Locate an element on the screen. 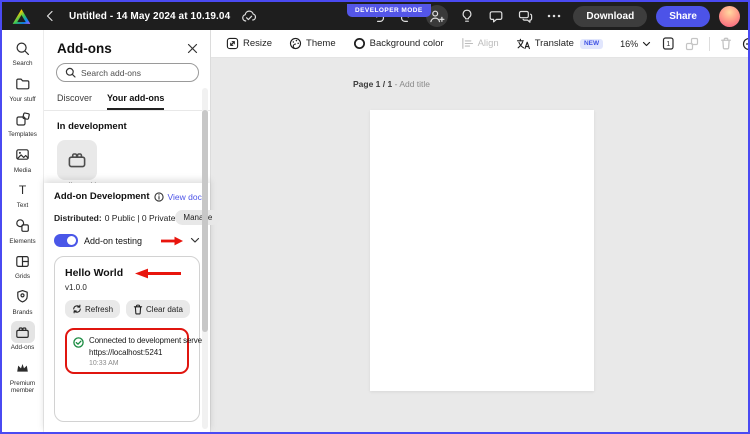  annotation-arrow-right is located at coordinates (171, 241).